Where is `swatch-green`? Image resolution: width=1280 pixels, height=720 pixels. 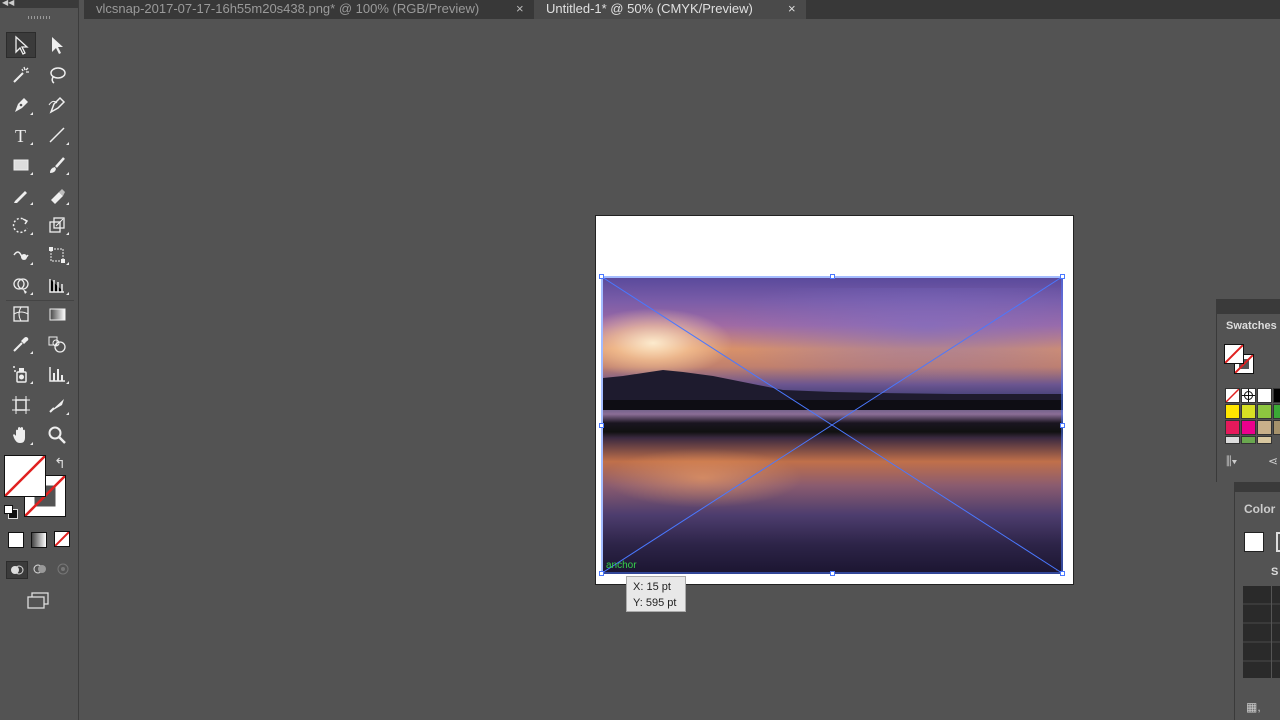
swatch-green is located at coordinates (1264, 411).